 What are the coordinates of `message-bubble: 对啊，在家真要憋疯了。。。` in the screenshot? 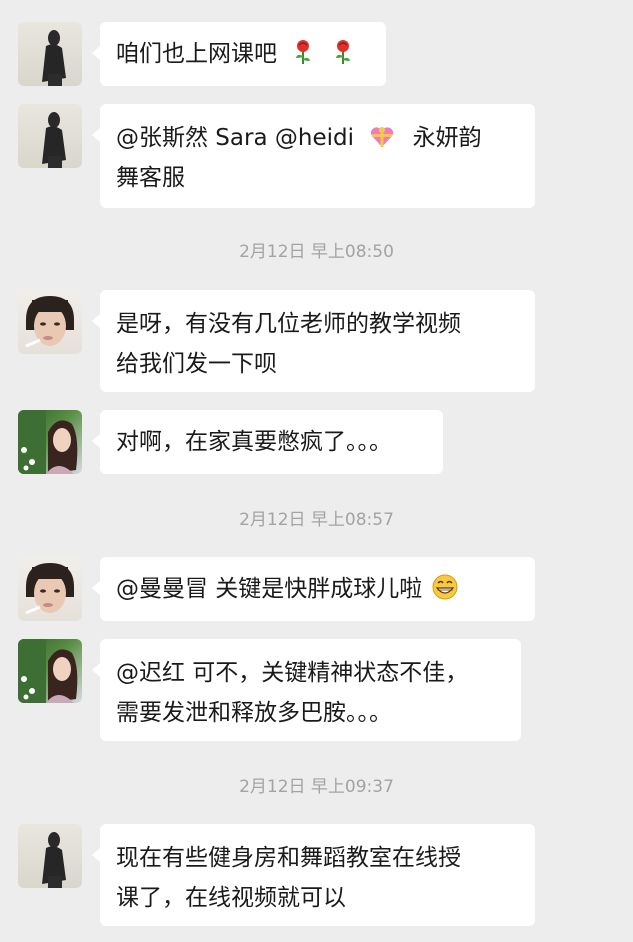 It's located at (267, 442).